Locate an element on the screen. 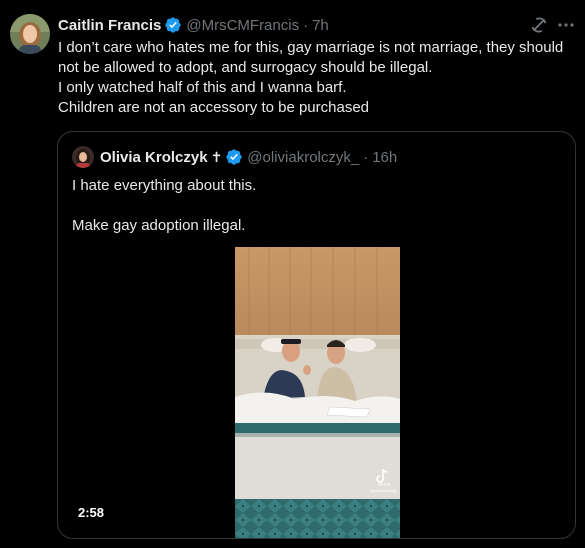 The image size is (585, 548). author-name: Caitlin Francis is located at coordinates (109, 25).